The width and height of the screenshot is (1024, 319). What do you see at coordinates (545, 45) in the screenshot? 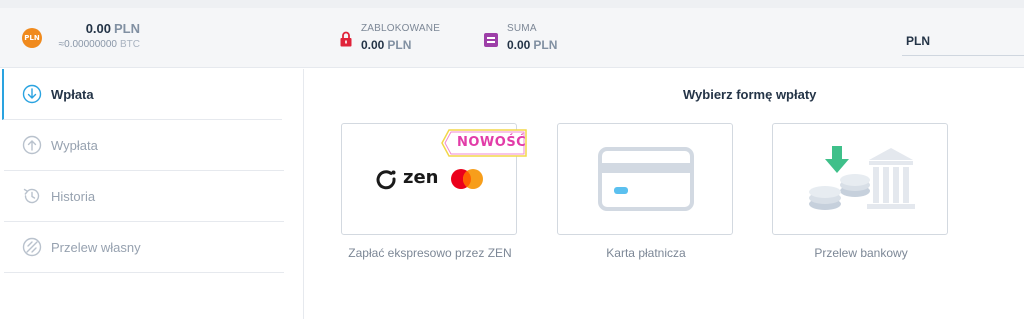
I see `sum-currency: PLN` at bounding box center [545, 45].